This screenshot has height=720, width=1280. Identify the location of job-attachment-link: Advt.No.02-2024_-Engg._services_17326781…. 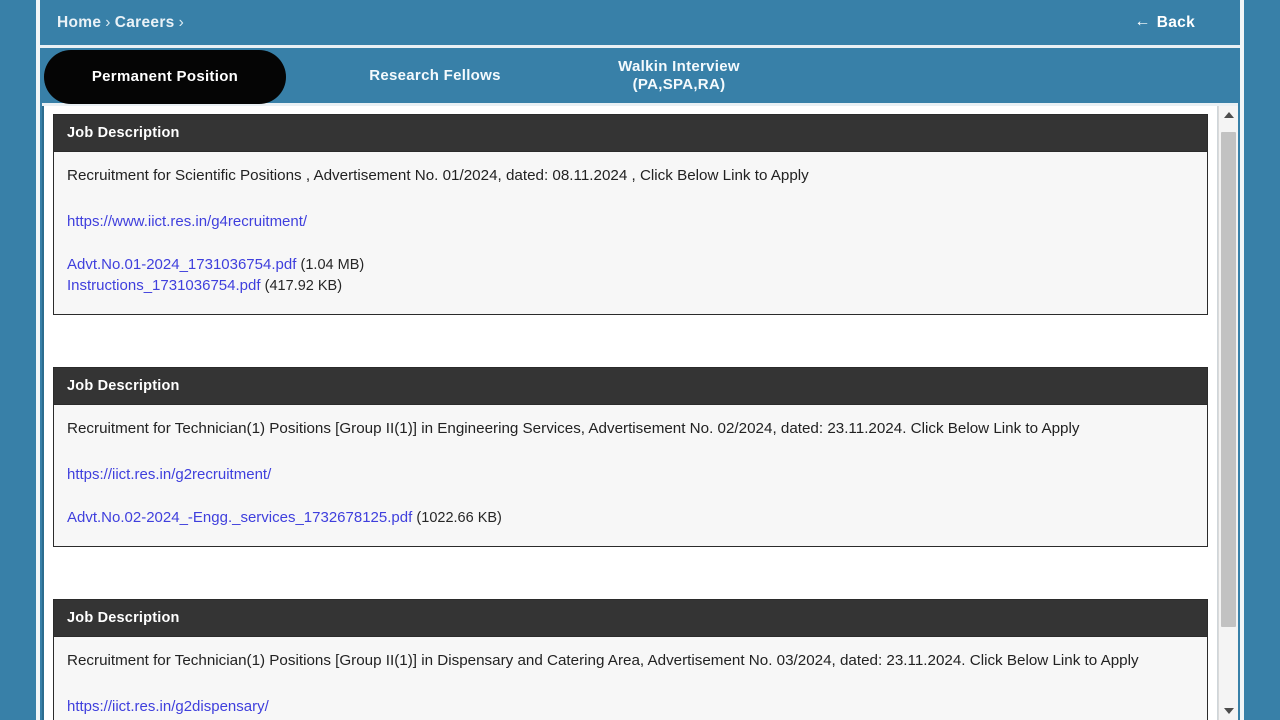
(239, 517).